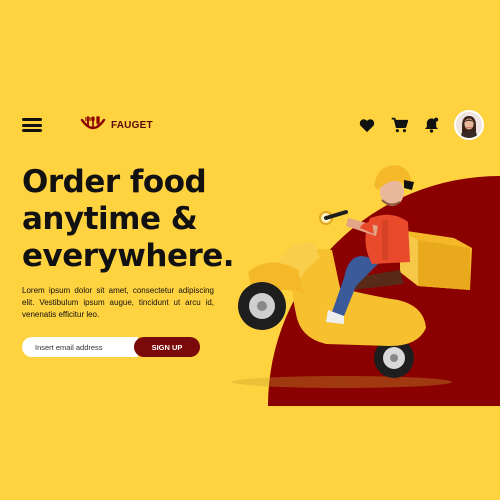  I want to click on headline-line: anytime &, so click(110, 219).